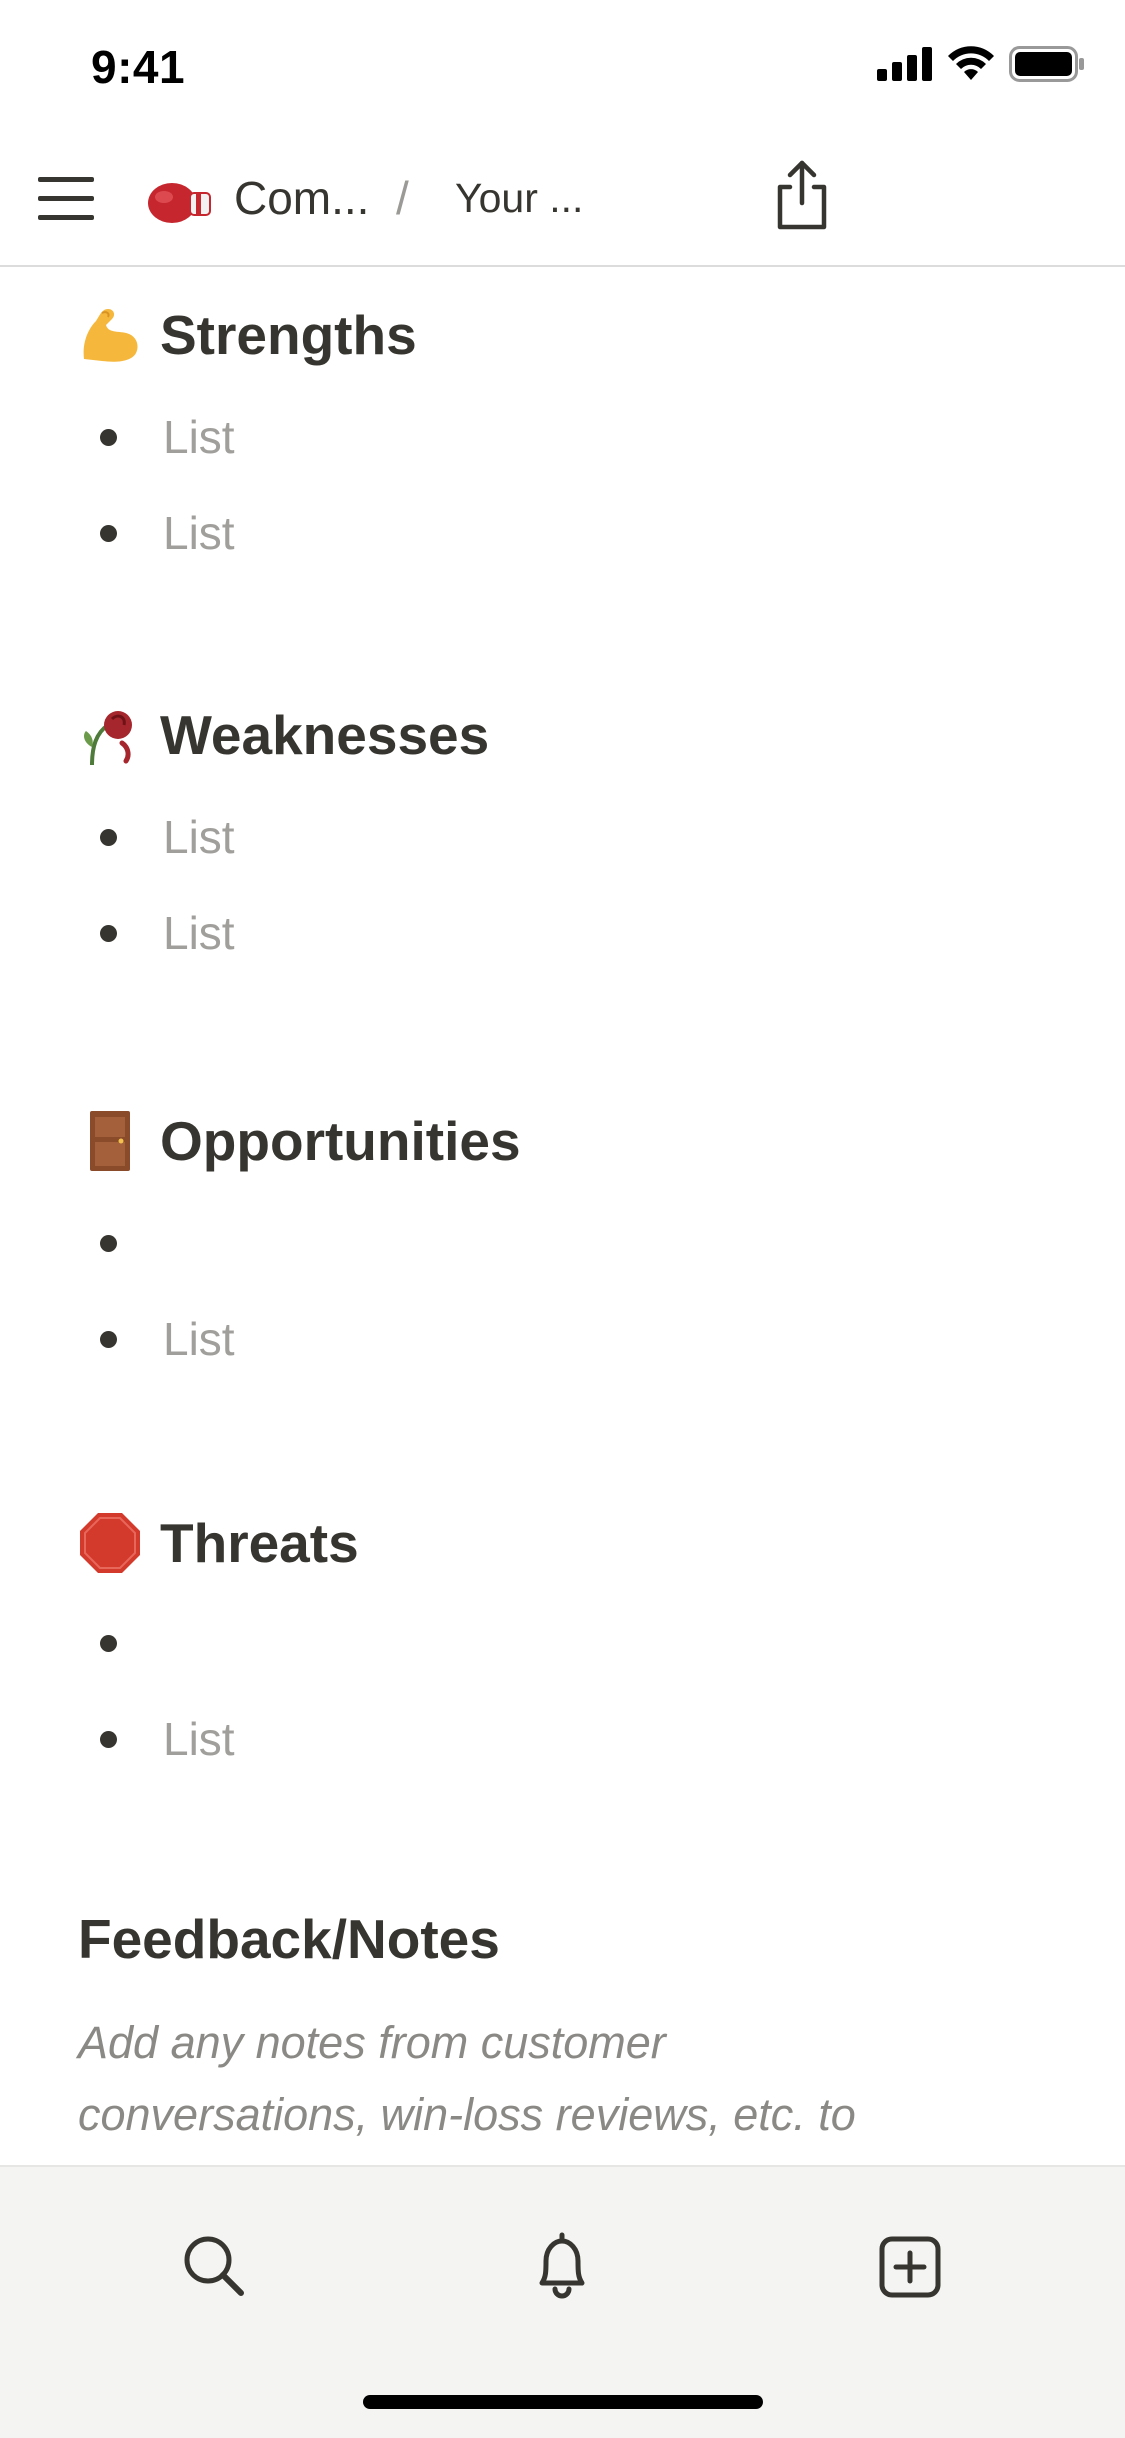 This screenshot has height=2438, width=1125. What do you see at coordinates (288, 335) in the screenshot?
I see `section-title: Strengths` at bounding box center [288, 335].